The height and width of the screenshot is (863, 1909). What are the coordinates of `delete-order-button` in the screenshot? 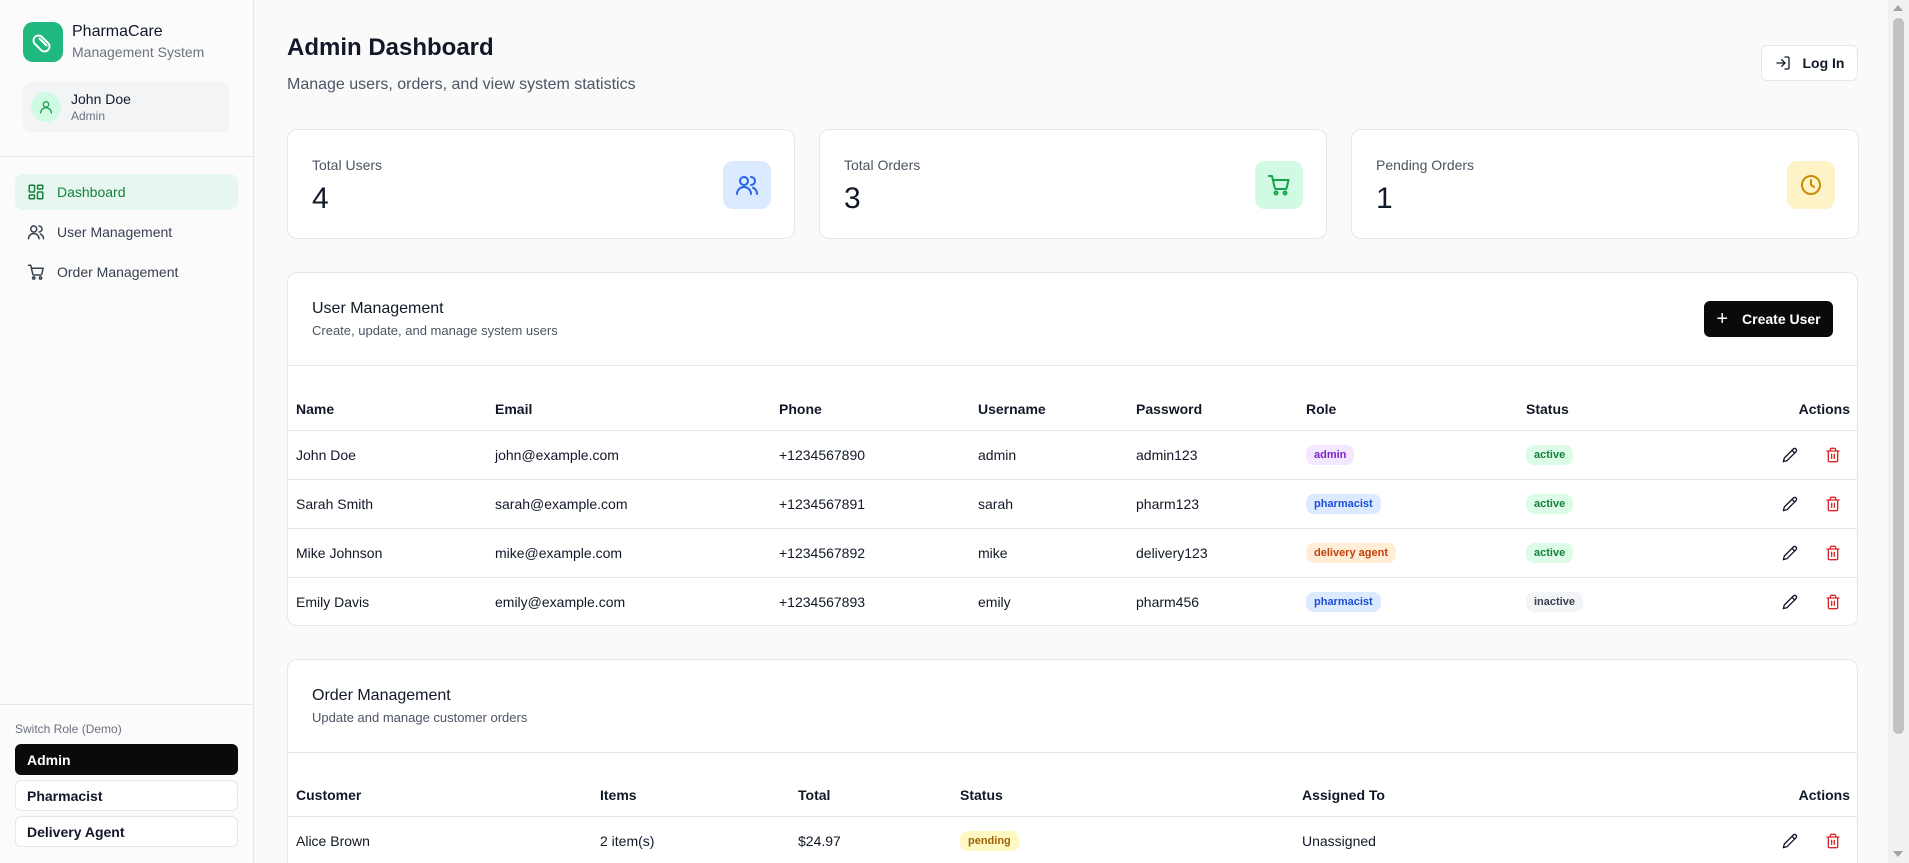 It's located at (1833, 841).